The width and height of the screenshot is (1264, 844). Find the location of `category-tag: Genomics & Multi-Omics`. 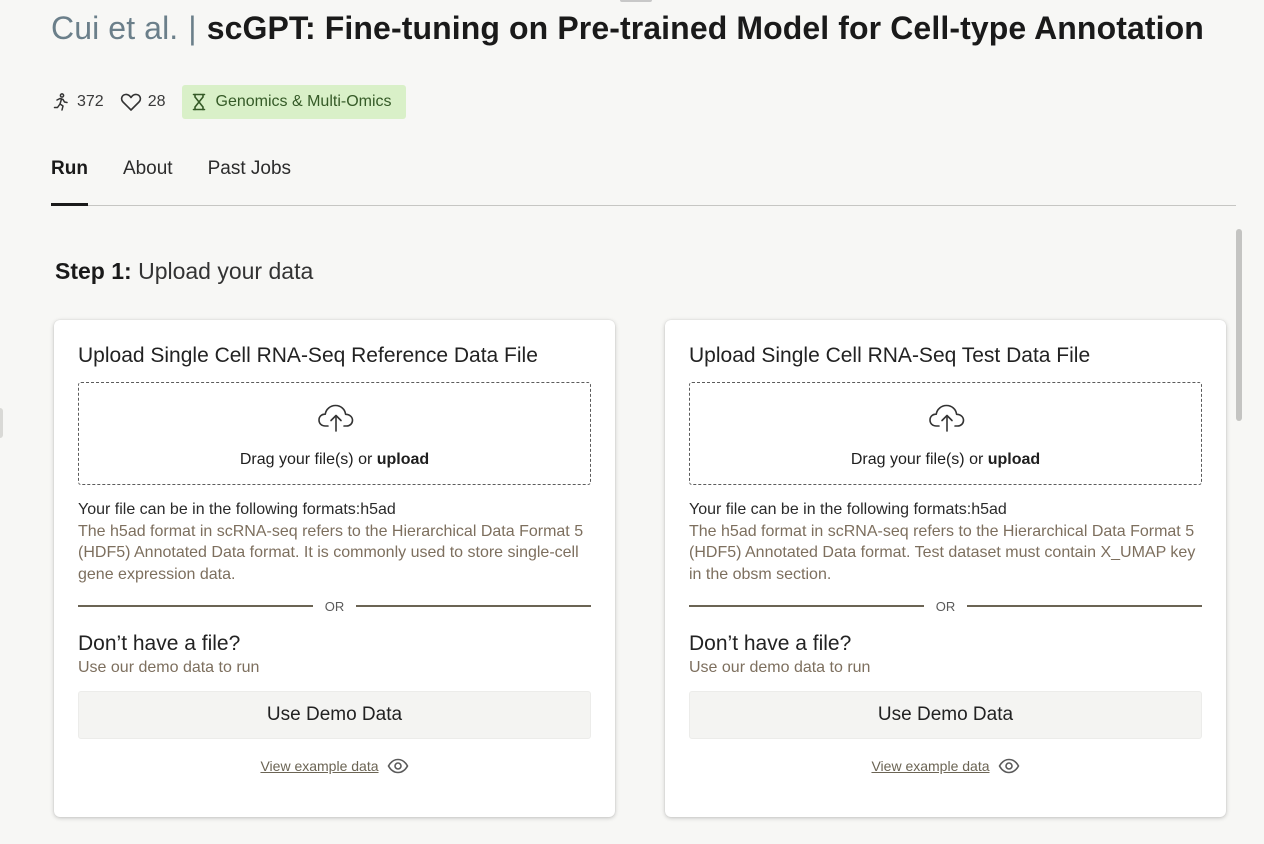

category-tag: Genomics & Multi-Omics is located at coordinates (293, 102).